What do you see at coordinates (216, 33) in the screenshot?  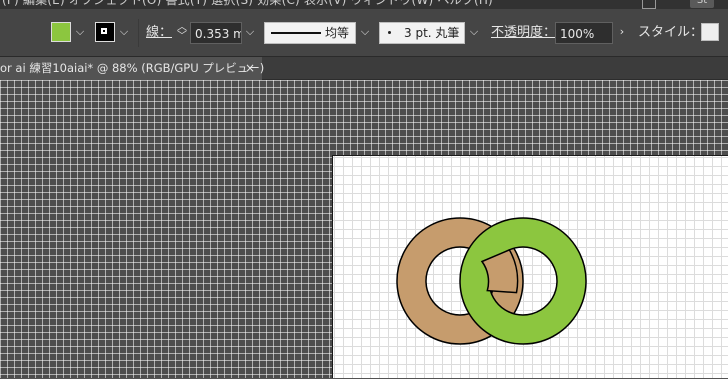 I see `stroke-weight-field: 0.353 m` at bounding box center [216, 33].